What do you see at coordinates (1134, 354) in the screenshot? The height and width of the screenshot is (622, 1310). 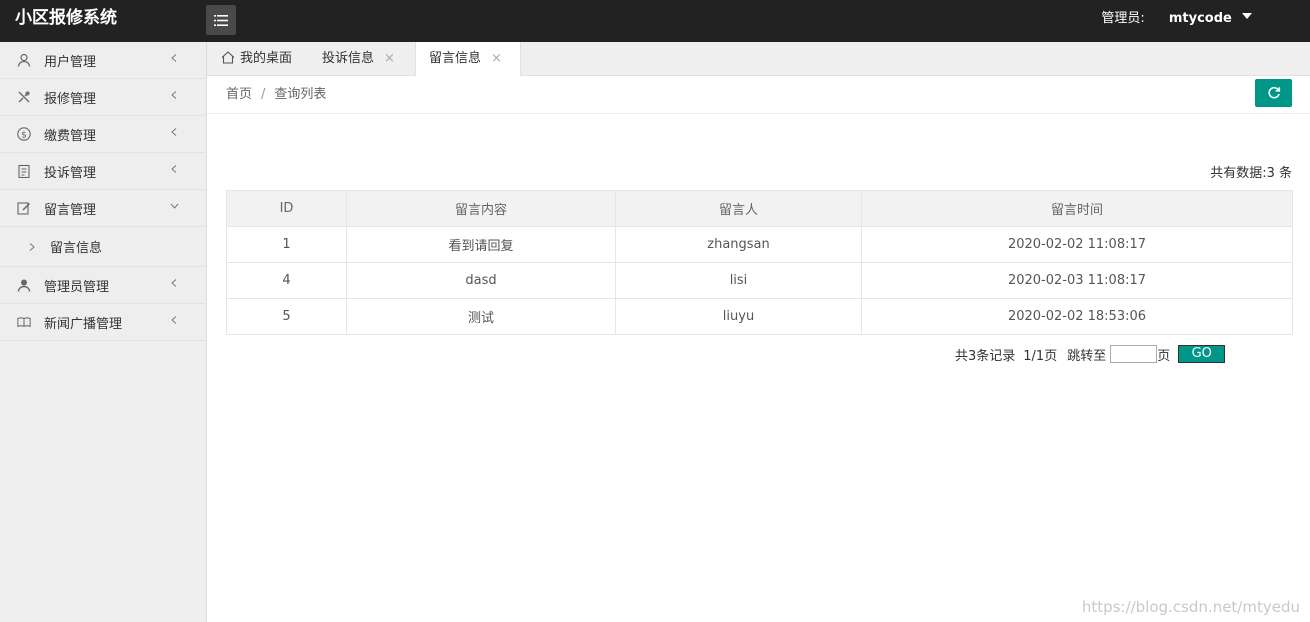 I see `page-jump-input` at bounding box center [1134, 354].